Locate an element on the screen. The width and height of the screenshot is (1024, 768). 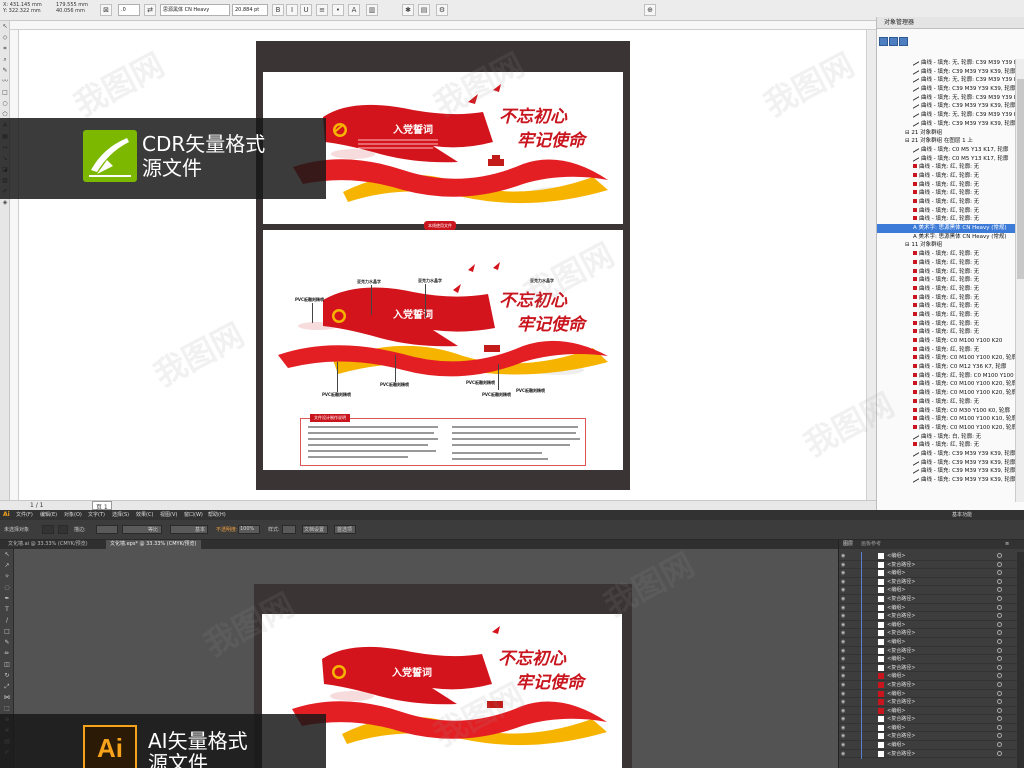
workspace-switcher: 基本功能 is located at coordinates (962, 515).